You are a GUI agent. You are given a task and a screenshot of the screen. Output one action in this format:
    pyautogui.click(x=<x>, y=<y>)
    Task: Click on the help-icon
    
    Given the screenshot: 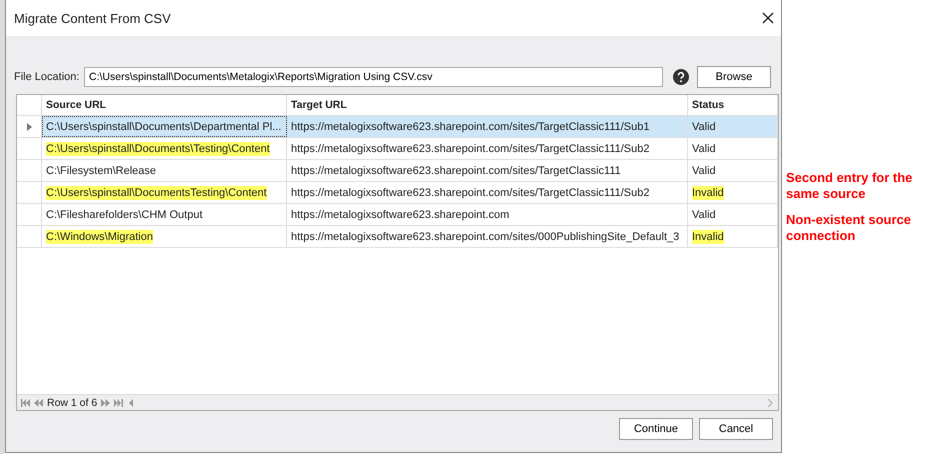 What is the action you would take?
    pyautogui.click(x=681, y=77)
    